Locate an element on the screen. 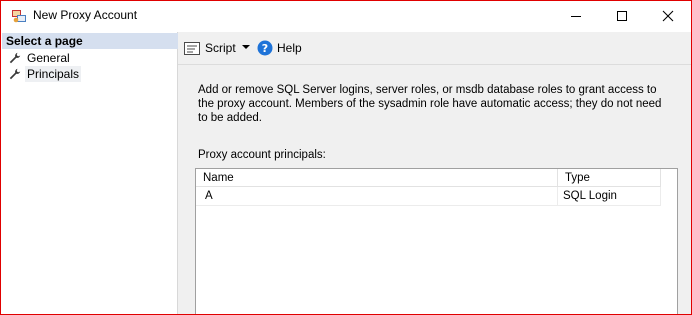 This screenshot has width=692, height=315. maximize-icon is located at coordinates (622, 16).